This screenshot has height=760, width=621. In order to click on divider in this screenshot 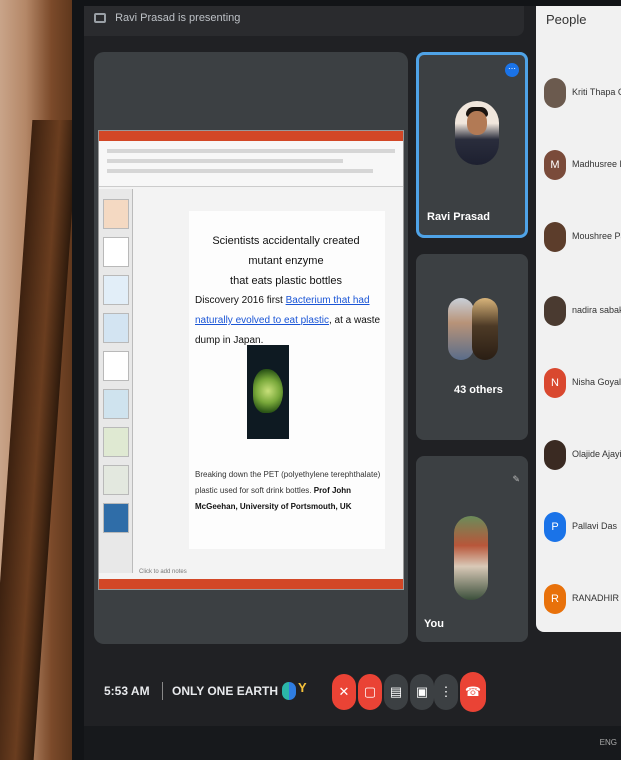, I will do `click(162, 691)`.